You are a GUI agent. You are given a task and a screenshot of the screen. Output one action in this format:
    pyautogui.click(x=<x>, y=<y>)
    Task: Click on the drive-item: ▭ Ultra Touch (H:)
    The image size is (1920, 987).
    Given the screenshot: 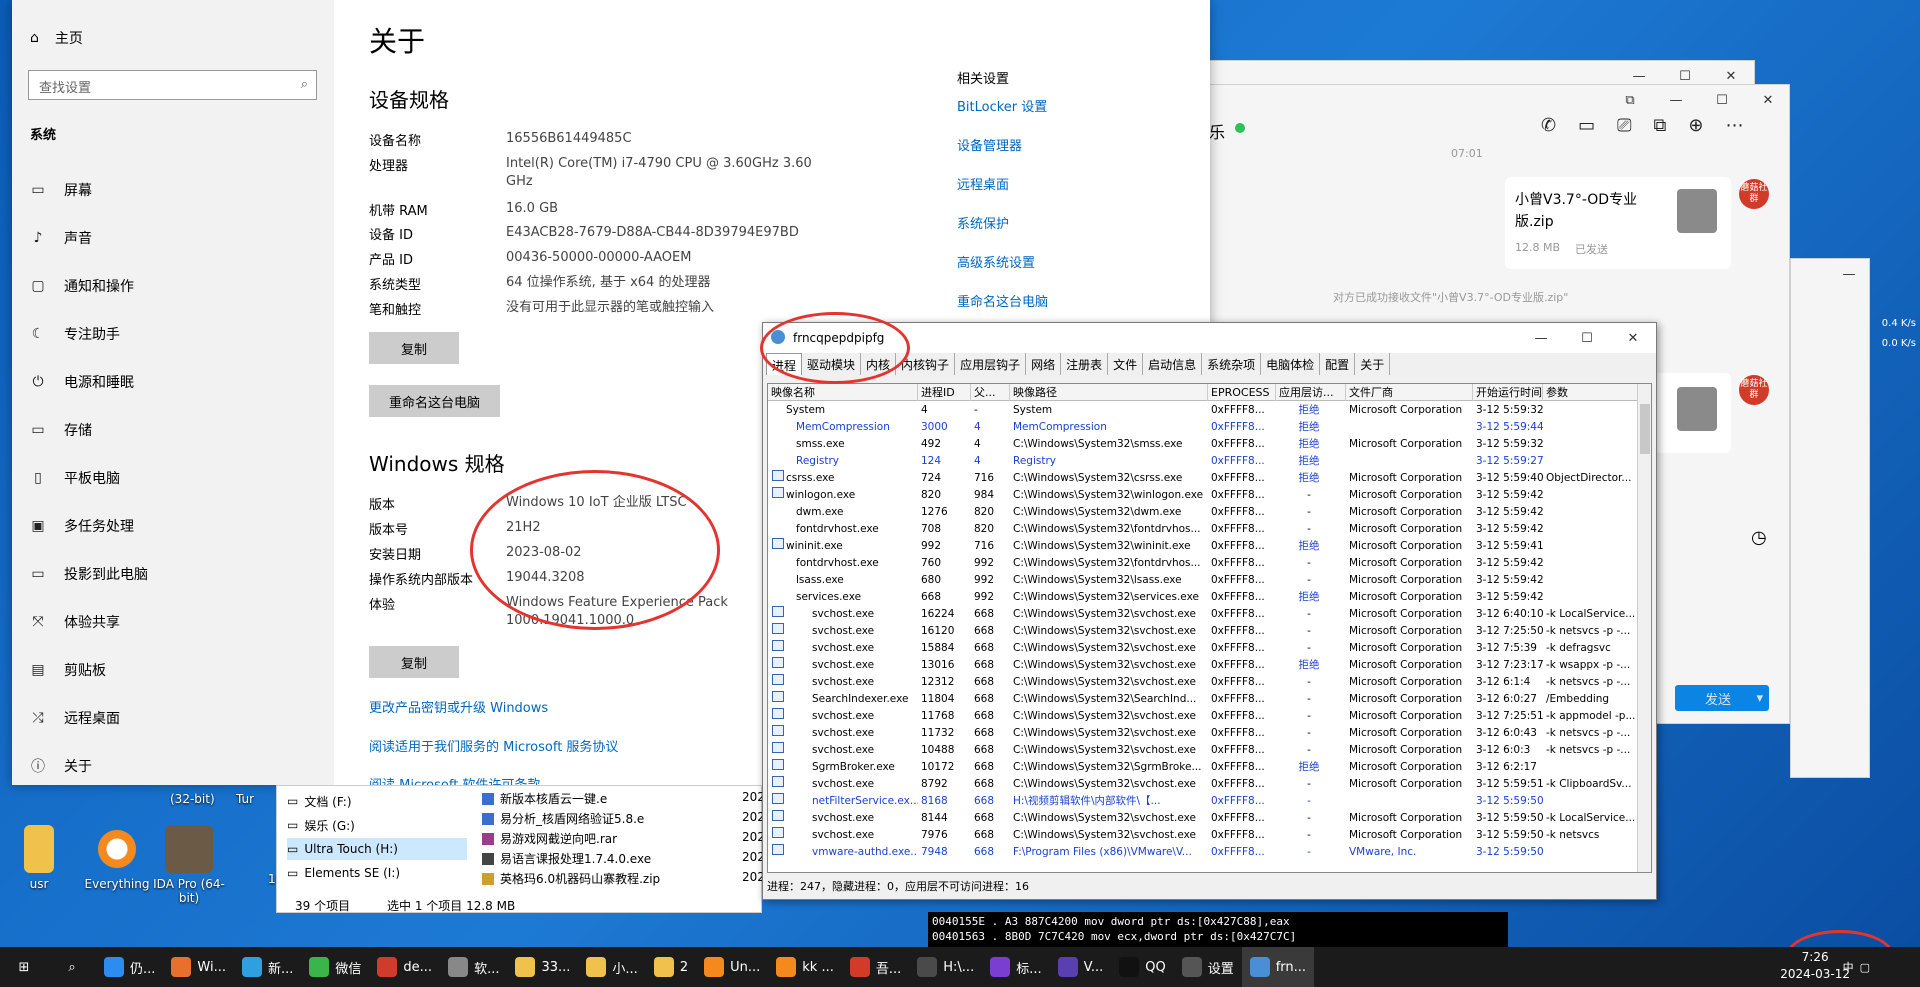 What is the action you would take?
    pyautogui.click(x=377, y=849)
    